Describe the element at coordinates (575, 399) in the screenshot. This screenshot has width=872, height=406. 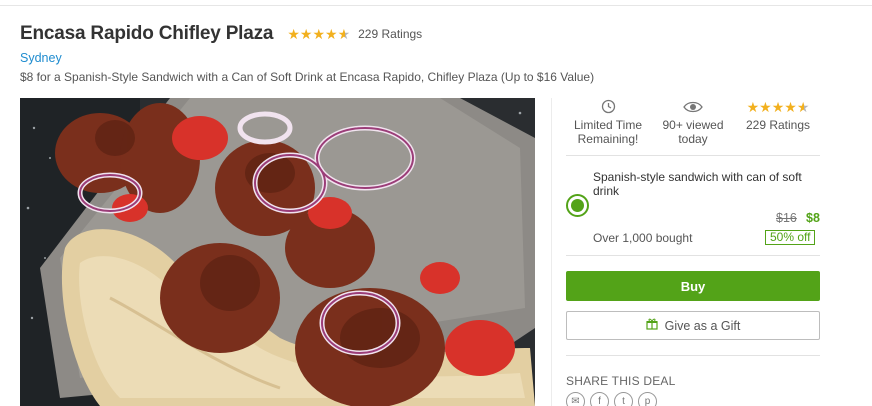
I see `mail-icon: ✉` at that location.